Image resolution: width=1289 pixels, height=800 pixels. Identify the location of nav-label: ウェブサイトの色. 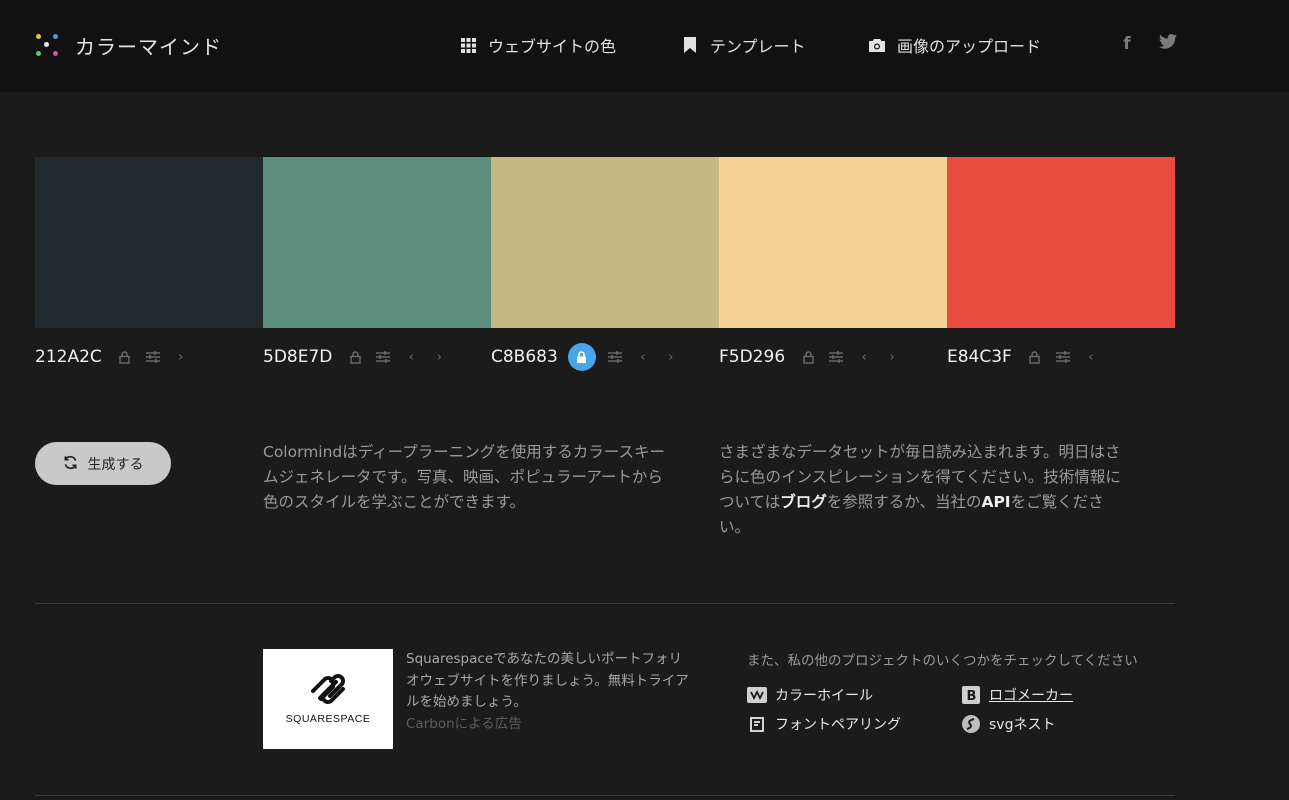
(552, 46).